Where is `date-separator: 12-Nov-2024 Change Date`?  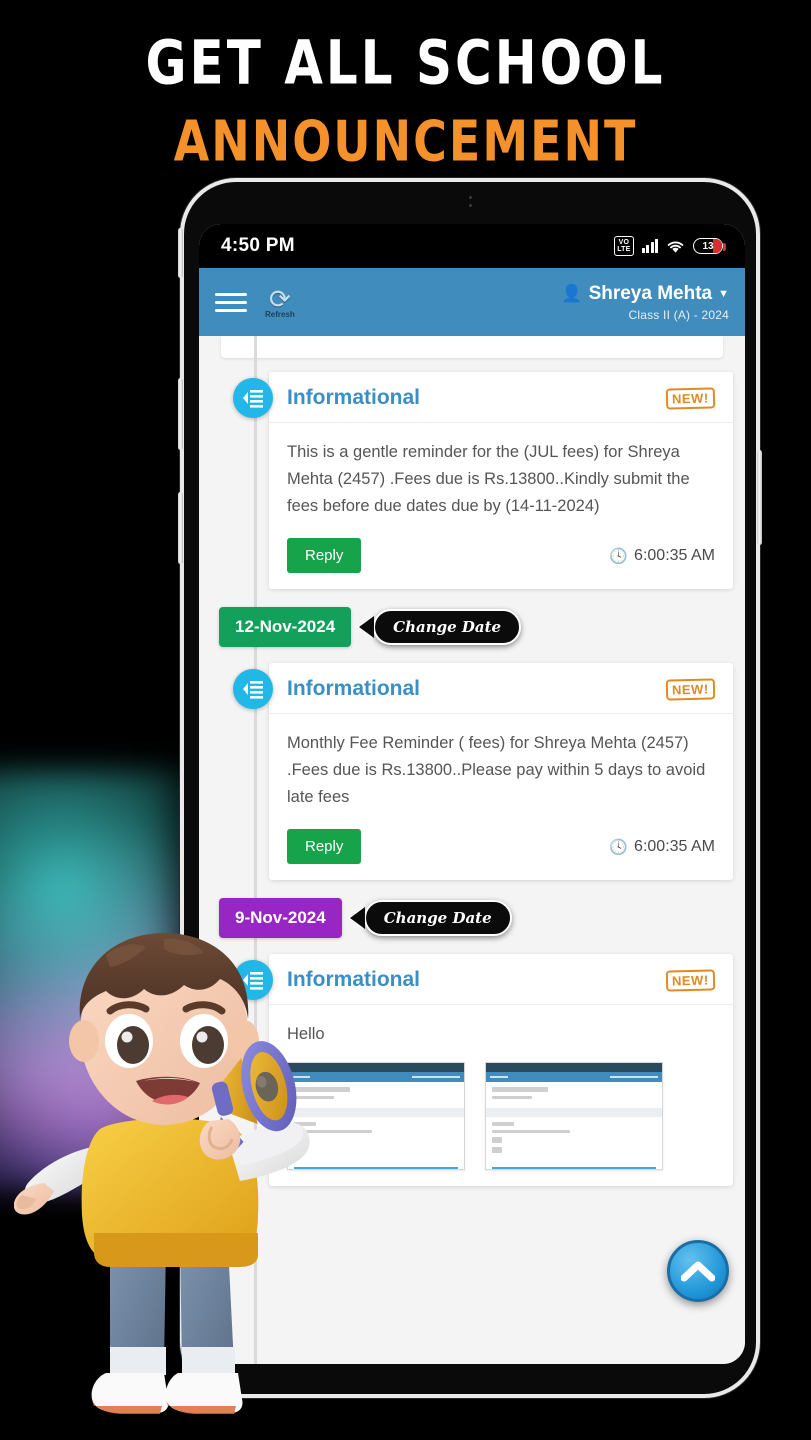
date-separator: 12-Nov-2024 Change Date is located at coordinates (472, 627).